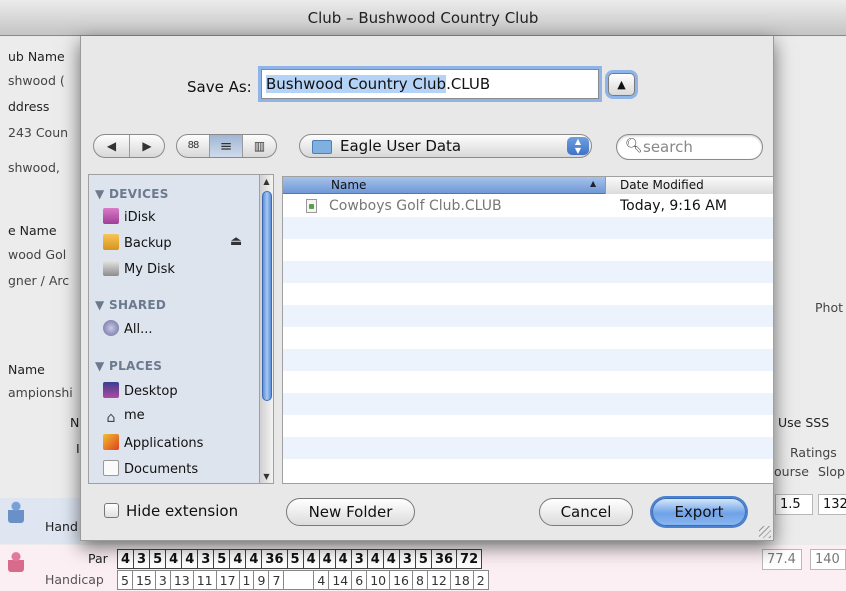 The height and width of the screenshot is (591, 846). What do you see at coordinates (528, 206) in the screenshot?
I see `file-row: Cowboys Golf Club.CLUB Today, 9:16 AM` at bounding box center [528, 206].